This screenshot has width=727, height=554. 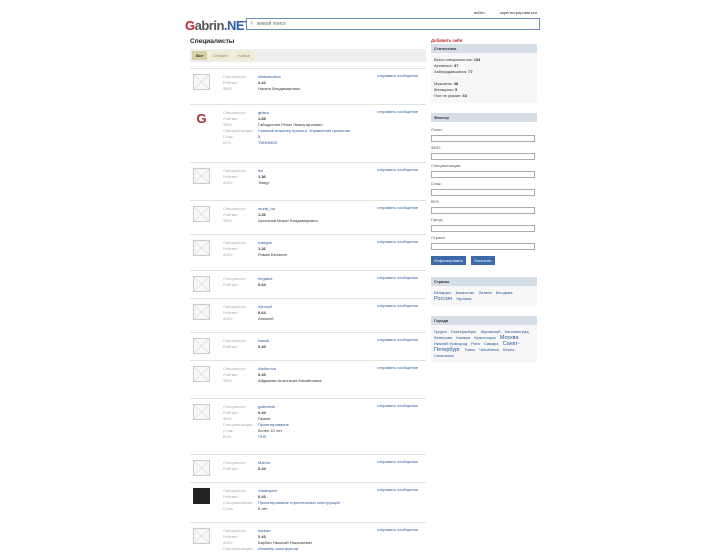 What do you see at coordinates (491, 343) in the screenshot?
I see `cities-tag: Самара` at bounding box center [491, 343].